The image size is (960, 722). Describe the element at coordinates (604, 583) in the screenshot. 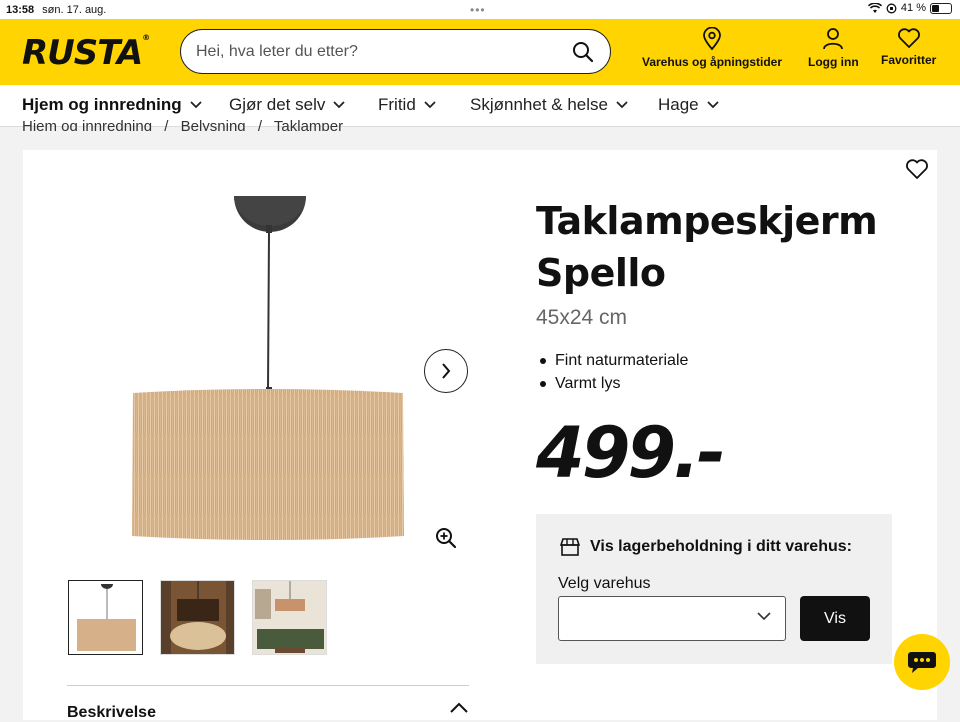

I see `store-select-label: Velg varehus` at that location.